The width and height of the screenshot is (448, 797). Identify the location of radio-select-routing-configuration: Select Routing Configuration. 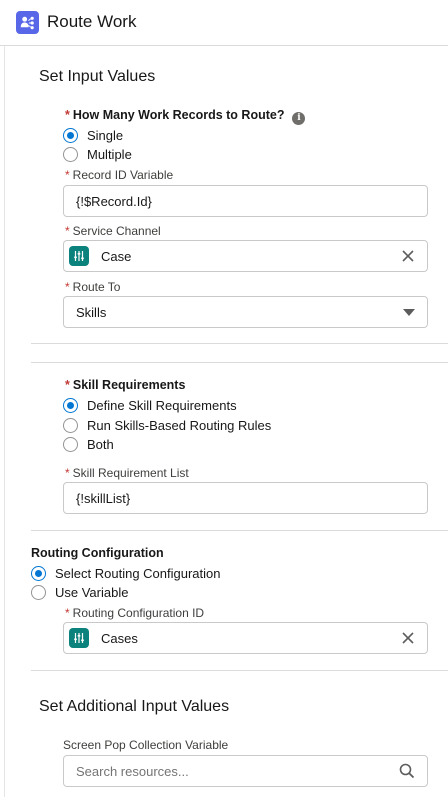
(126, 573).